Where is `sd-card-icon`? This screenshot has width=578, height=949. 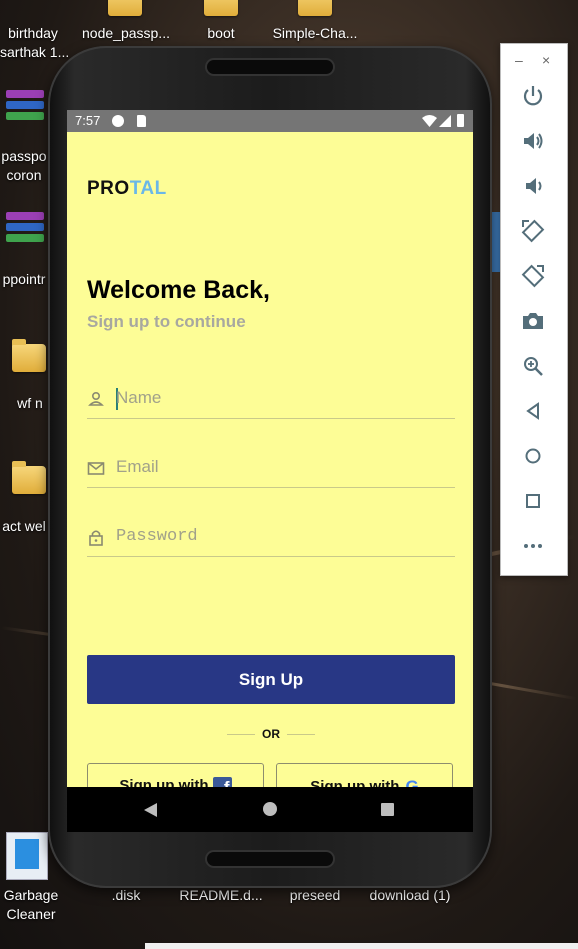 sd-card-icon is located at coordinates (141, 121).